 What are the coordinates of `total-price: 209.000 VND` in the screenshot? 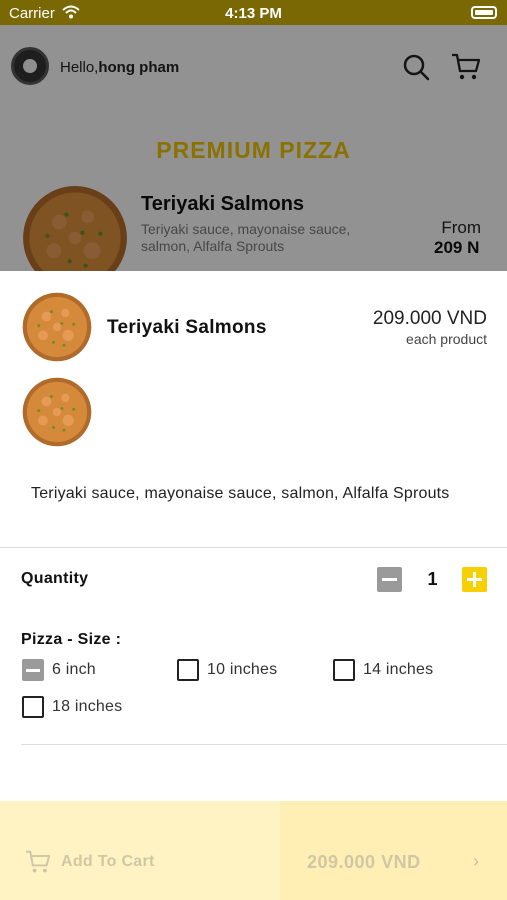 It's located at (364, 862).